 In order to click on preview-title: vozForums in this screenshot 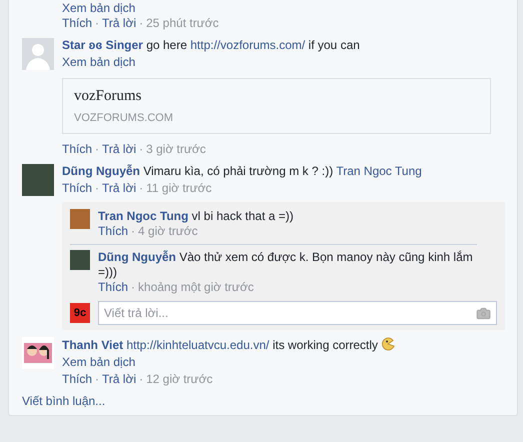, I will do `click(108, 96)`.